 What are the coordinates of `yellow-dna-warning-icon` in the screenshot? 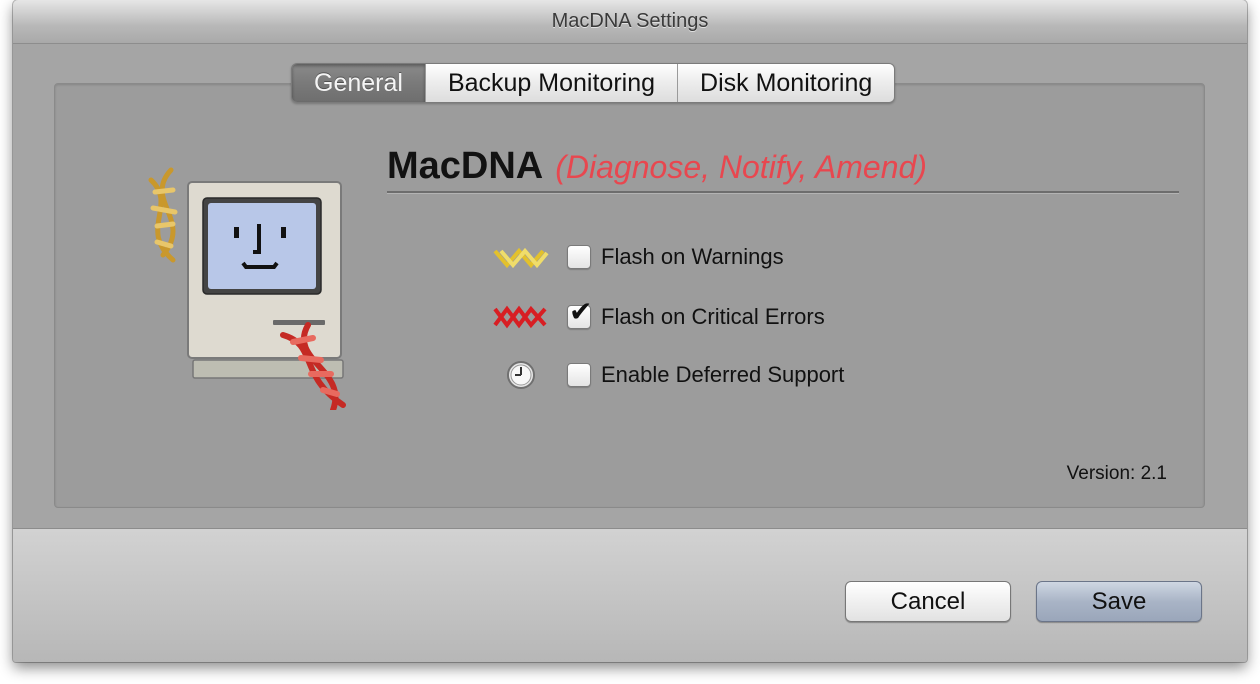 It's located at (521, 257).